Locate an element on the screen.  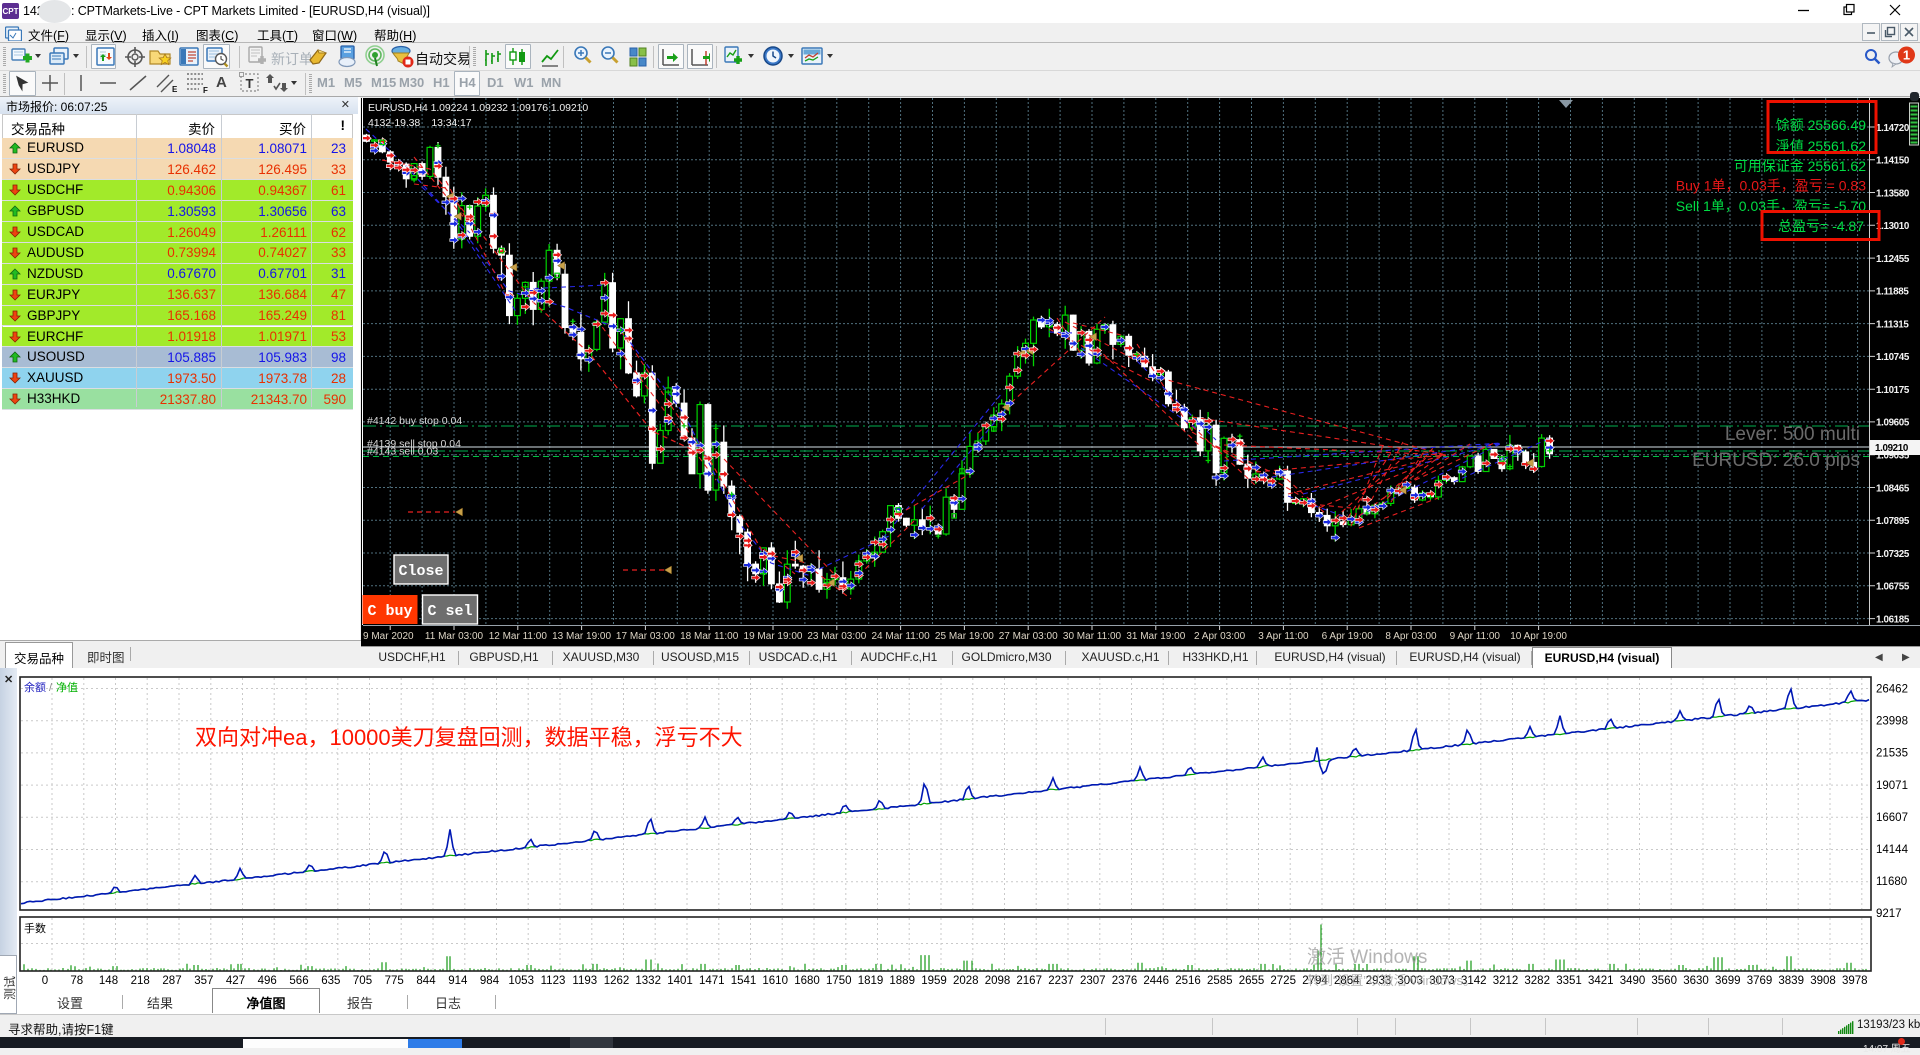
svg-text: 19071 is located at coordinates (1892, 786).